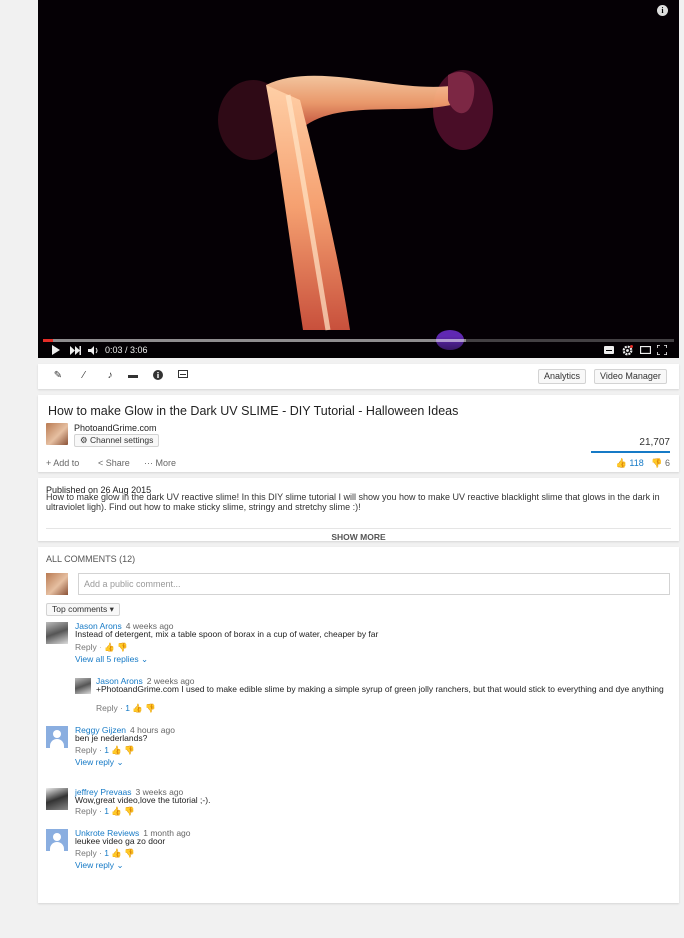  What do you see at coordinates (111, 609) in the screenshot?
I see `dropdown-arrow-icon: ▾` at bounding box center [111, 609].